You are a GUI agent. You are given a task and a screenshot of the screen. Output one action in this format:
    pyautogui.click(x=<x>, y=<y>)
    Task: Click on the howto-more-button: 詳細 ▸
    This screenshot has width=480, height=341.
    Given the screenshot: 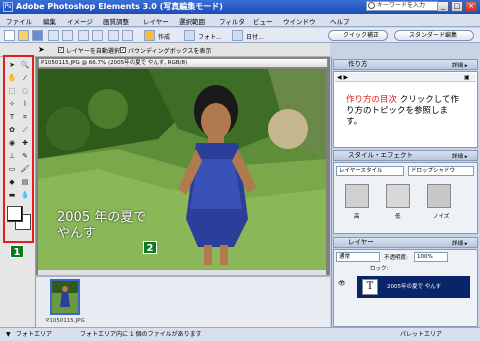 What is the action you would take?
    pyautogui.click(x=460, y=65)
    